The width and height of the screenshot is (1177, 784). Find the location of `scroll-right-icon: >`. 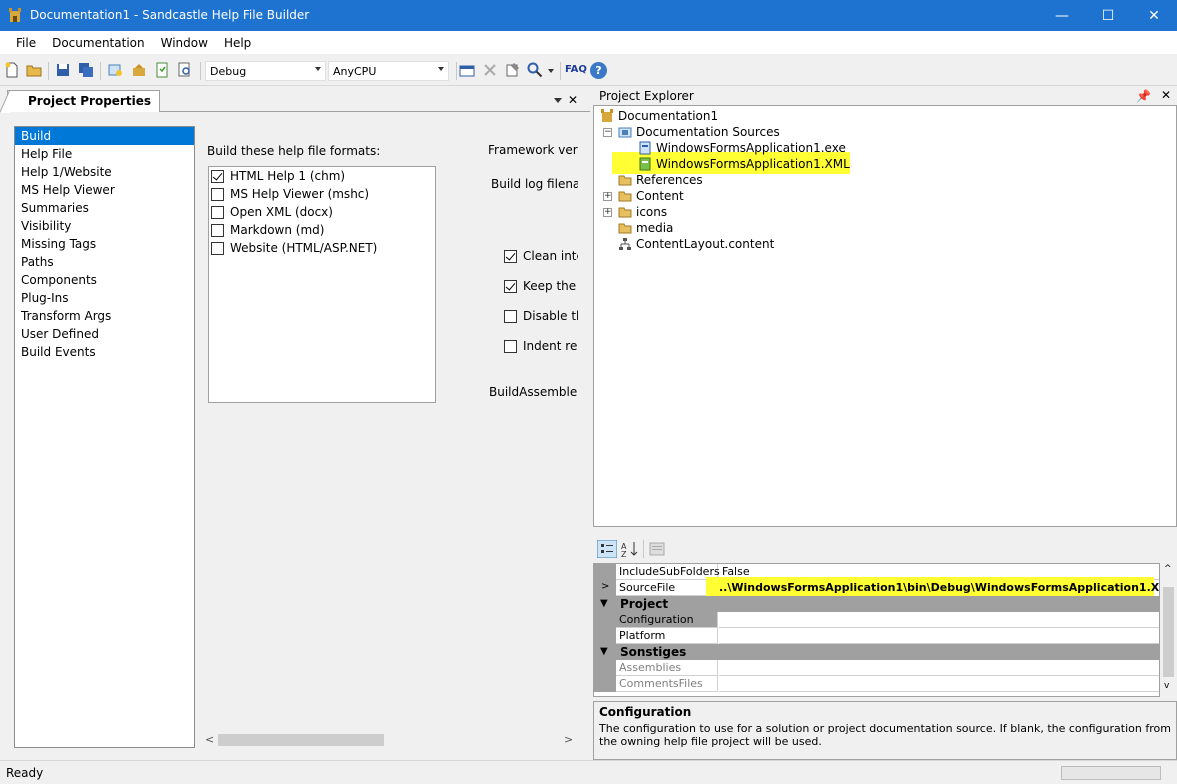

scroll-right-icon: > is located at coordinates (568, 739).